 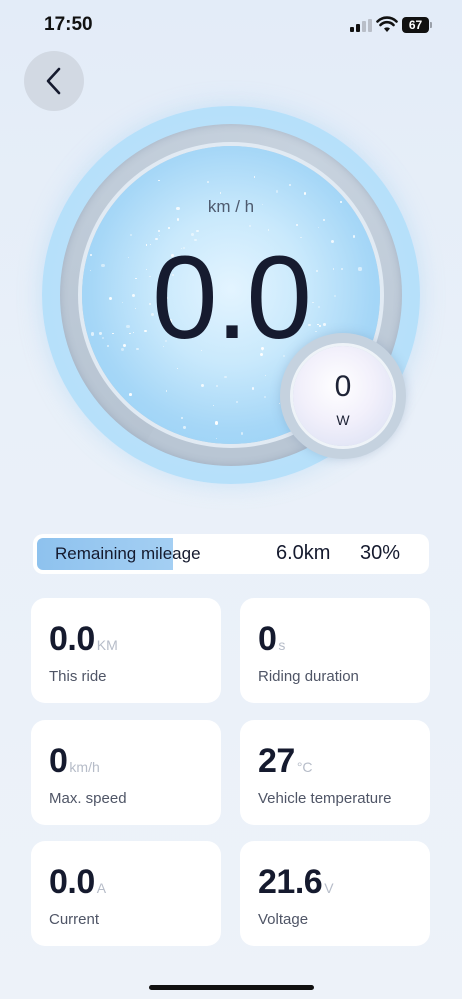 I want to click on stat-unit: °C, so click(x=304, y=767).